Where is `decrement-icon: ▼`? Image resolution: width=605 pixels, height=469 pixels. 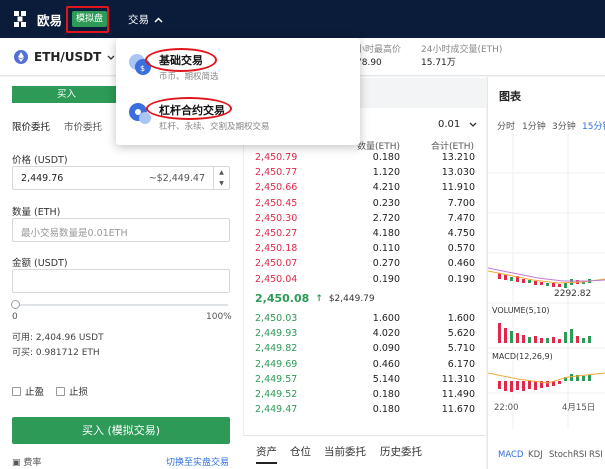
decrement-icon: ▼ is located at coordinates (221, 183).